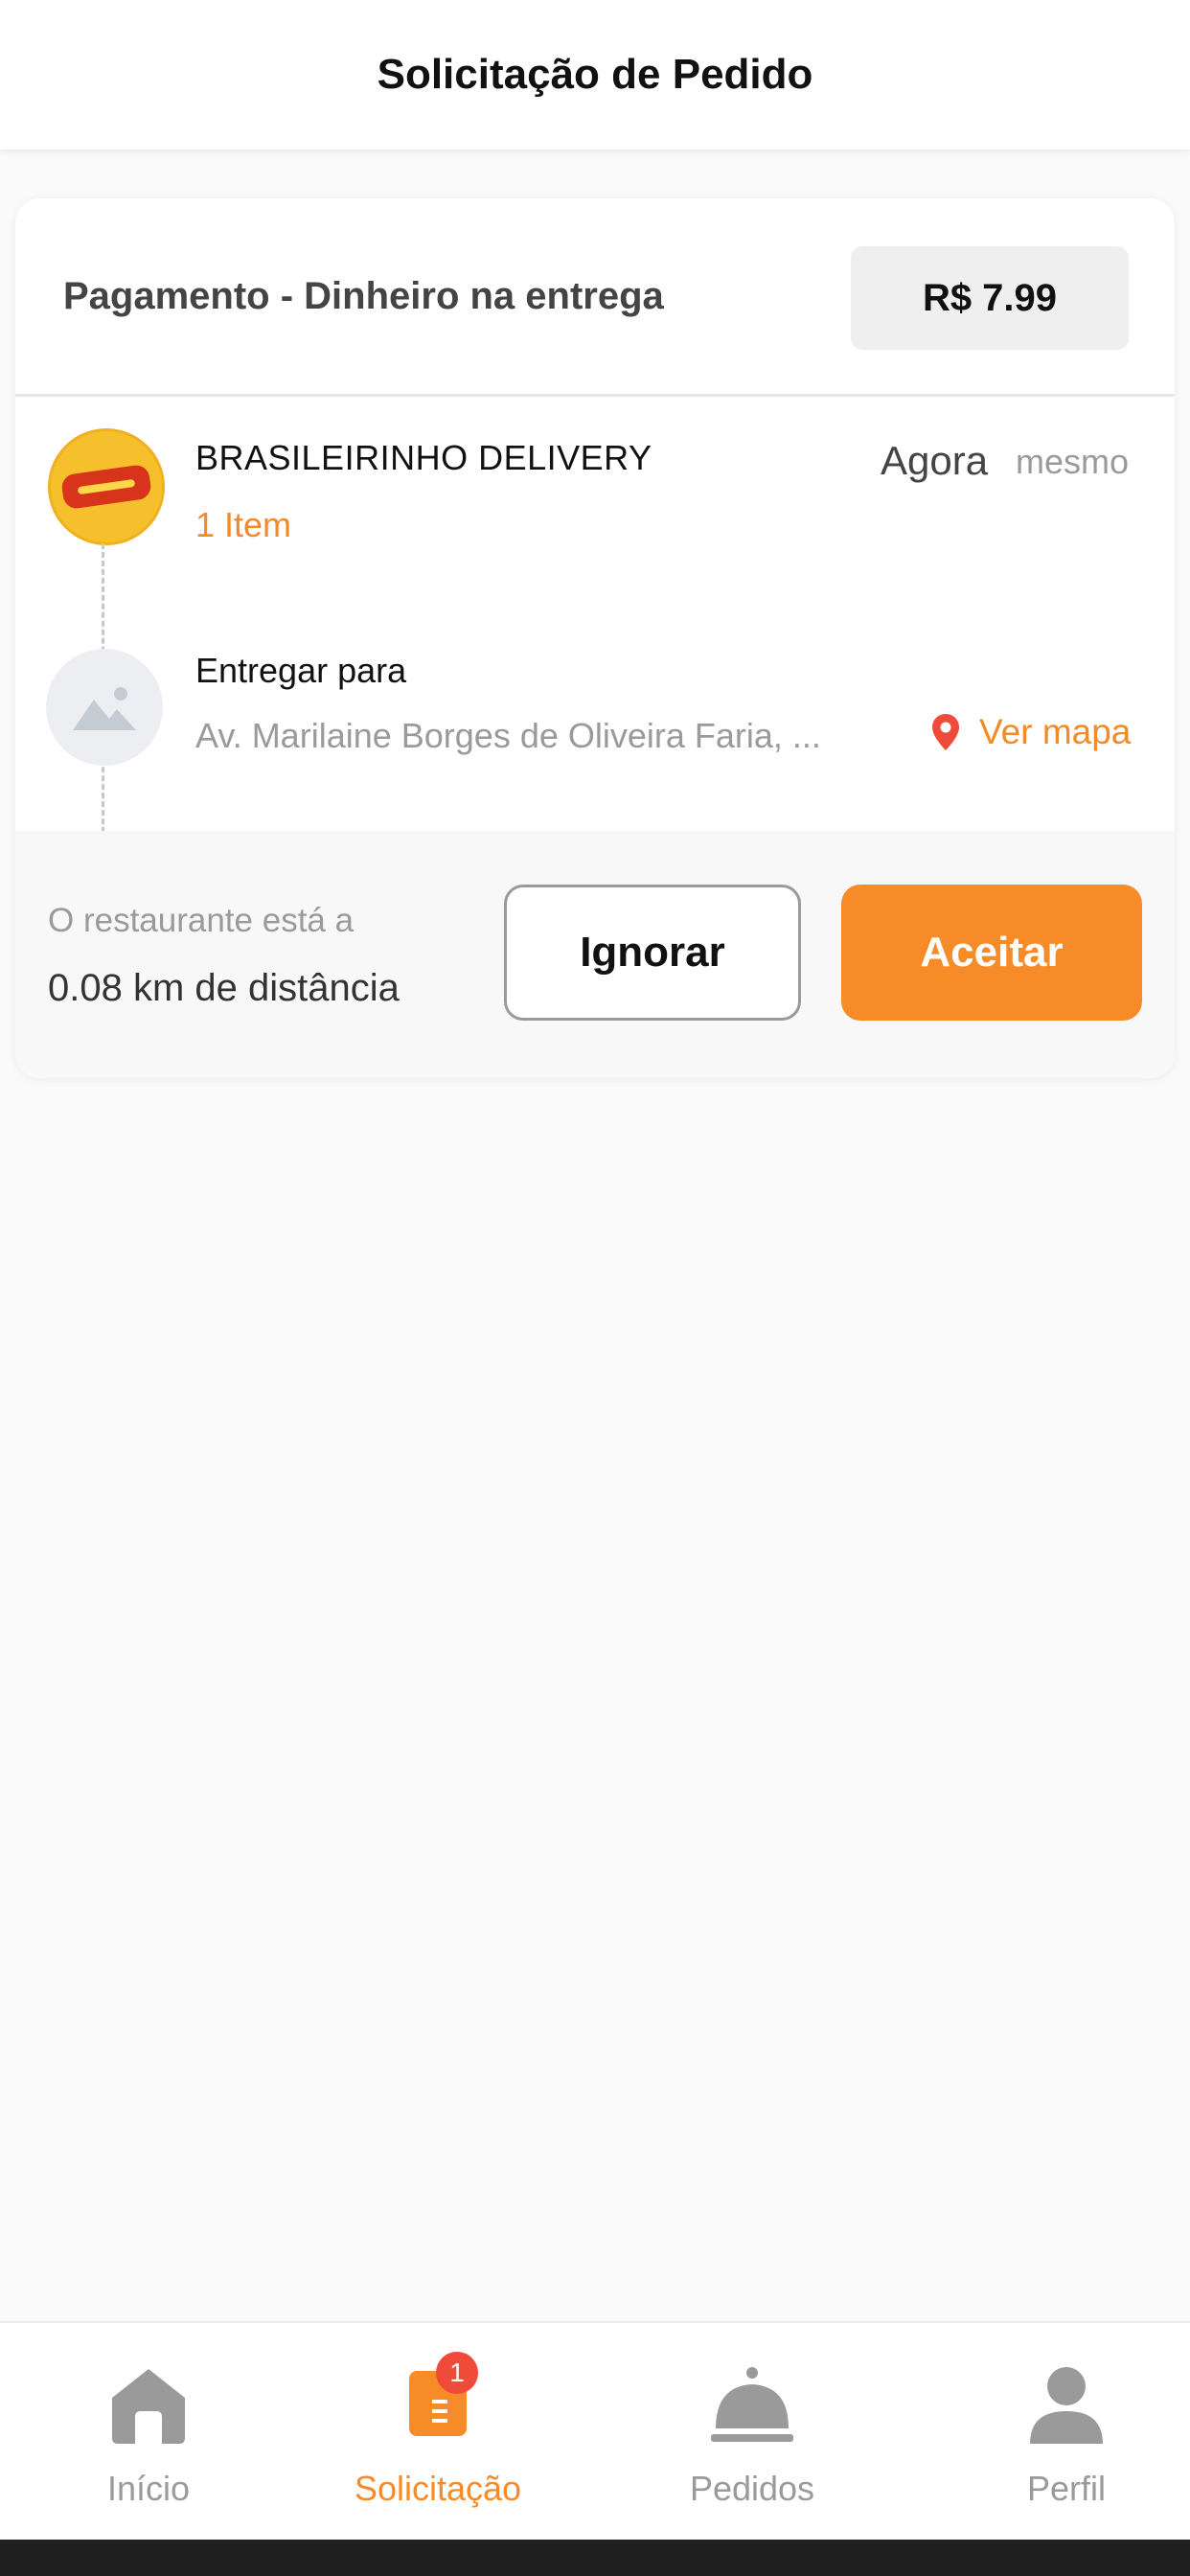 The image size is (1190, 2576). Describe the element at coordinates (224, 988) in the screenshot. I see `distance-value: 0.08 km de distância` at that location.